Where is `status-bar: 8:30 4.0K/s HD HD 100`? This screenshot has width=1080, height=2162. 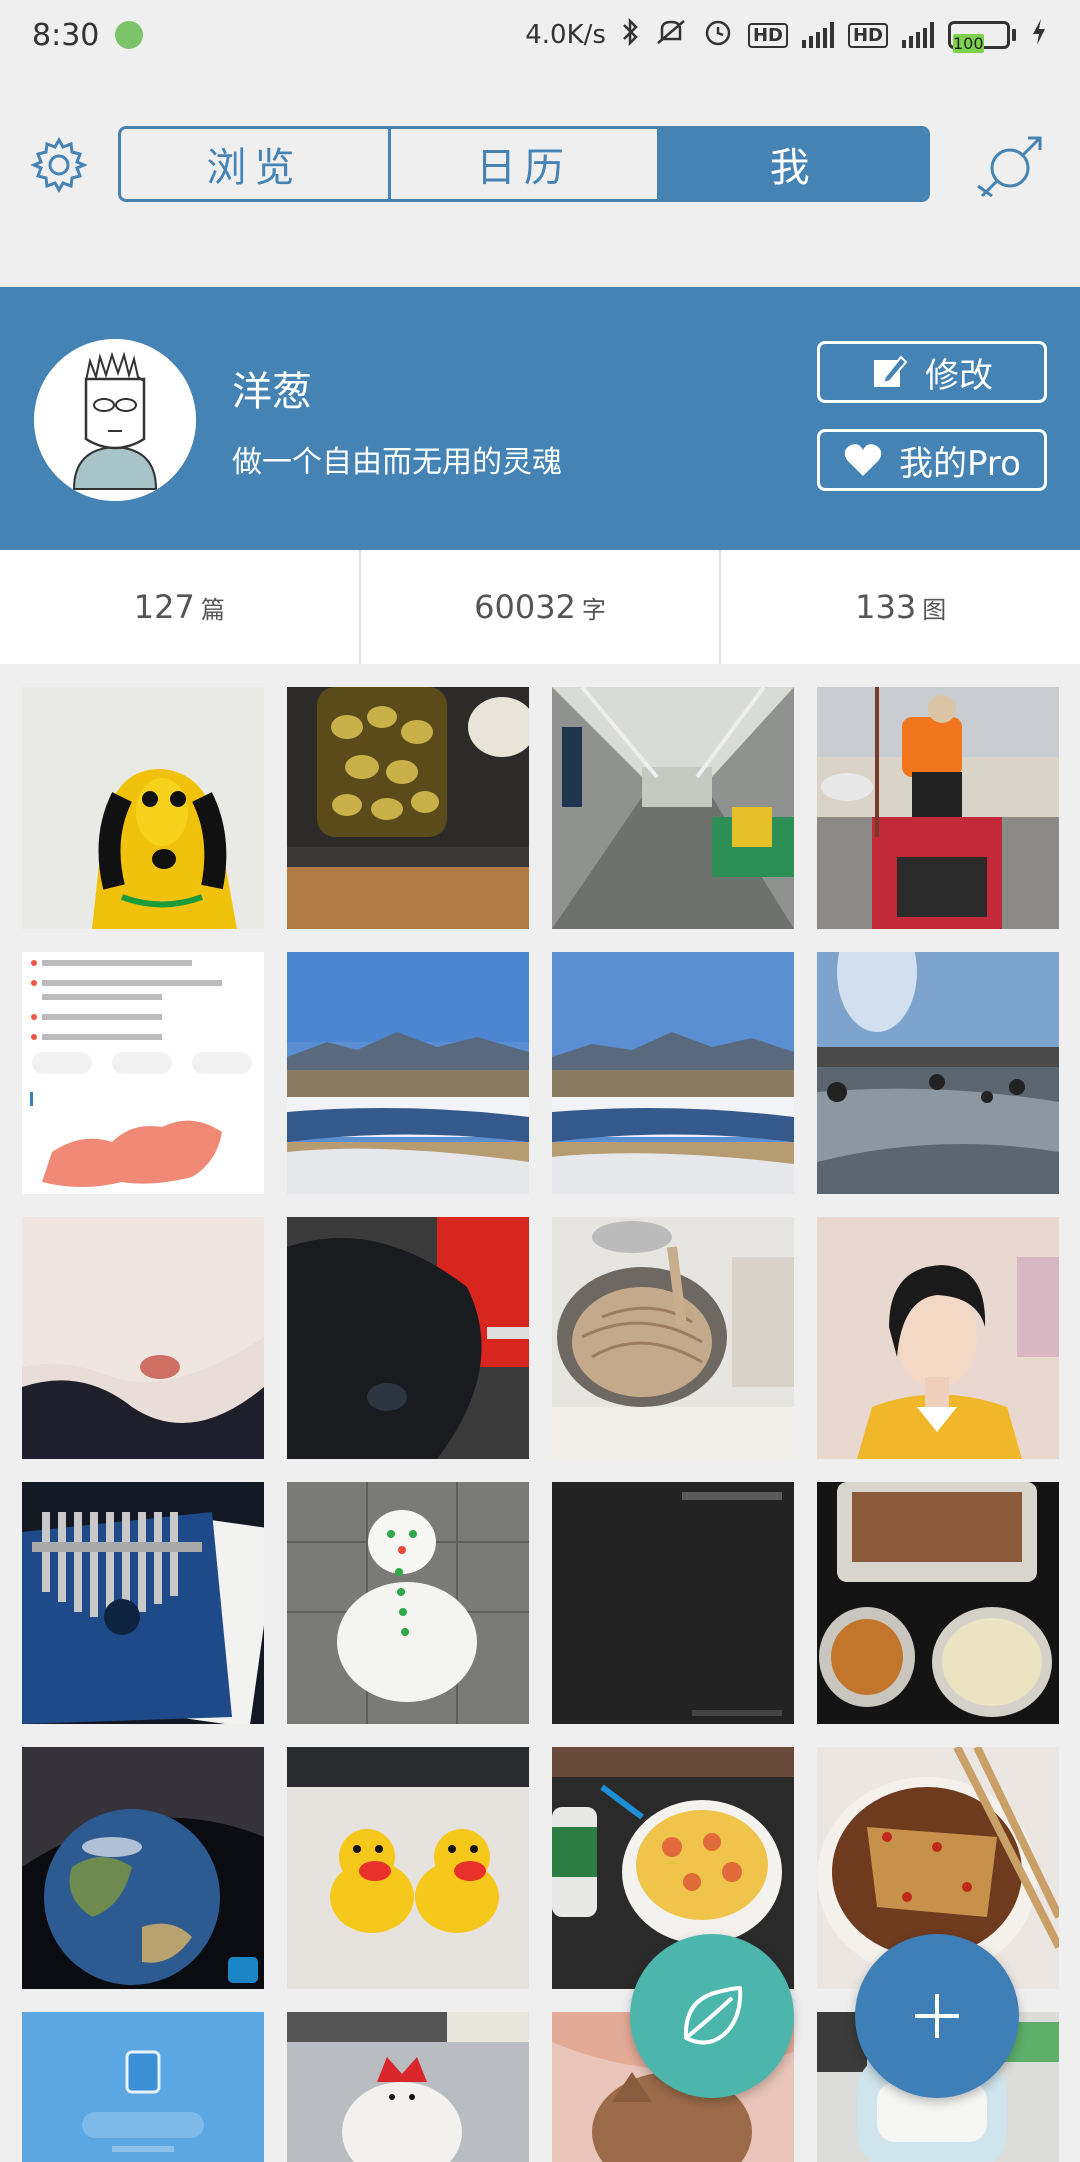
status-bar: 8:30 4.0K/s HD HD 100 is located at coordinates (540, 35).